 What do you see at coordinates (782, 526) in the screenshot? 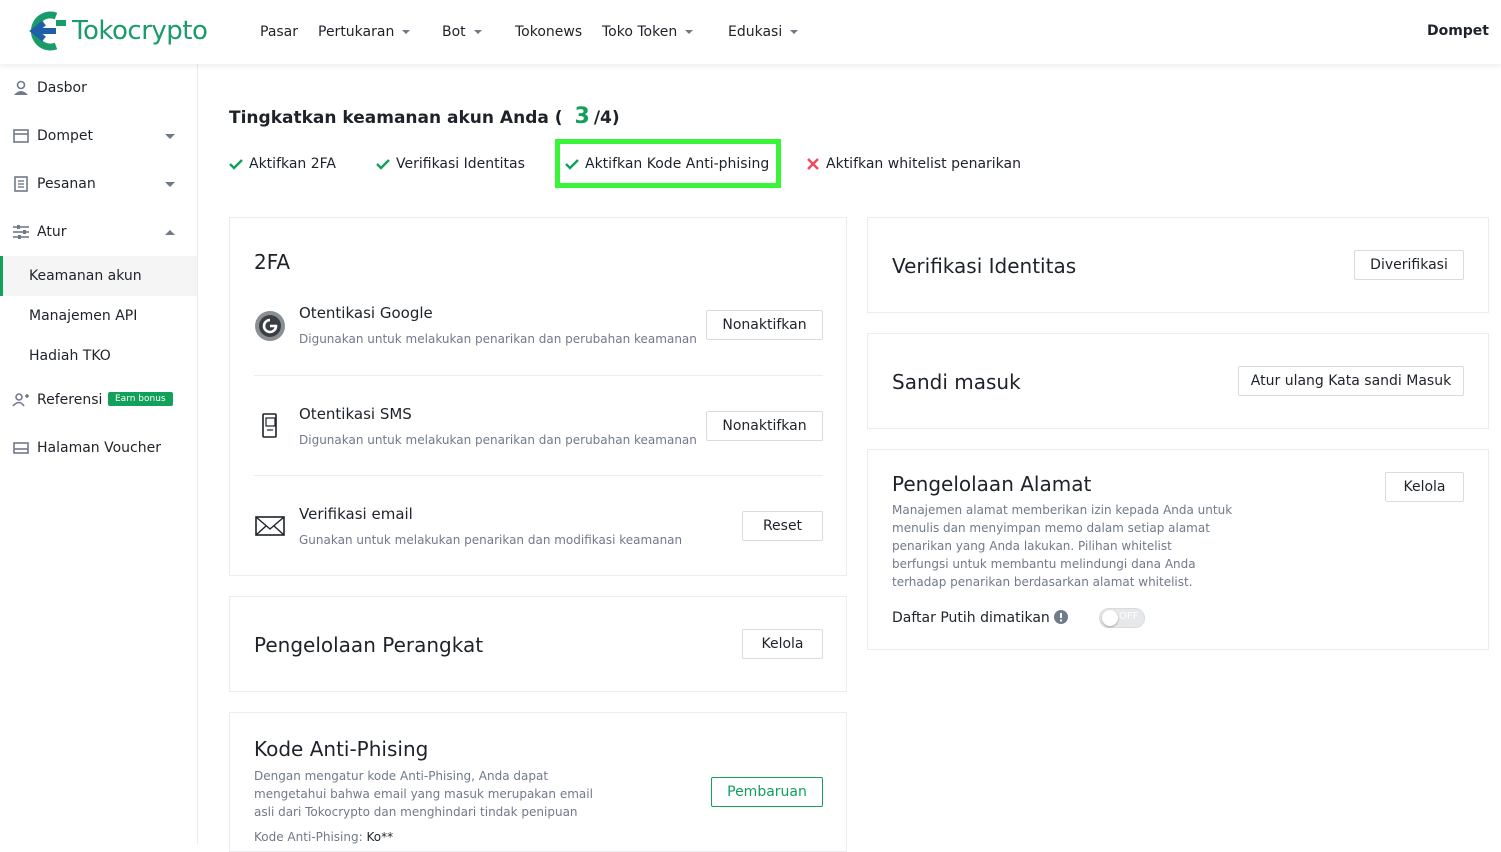
I see `reset-email-button: Reset` at bounding box center [782, 526].